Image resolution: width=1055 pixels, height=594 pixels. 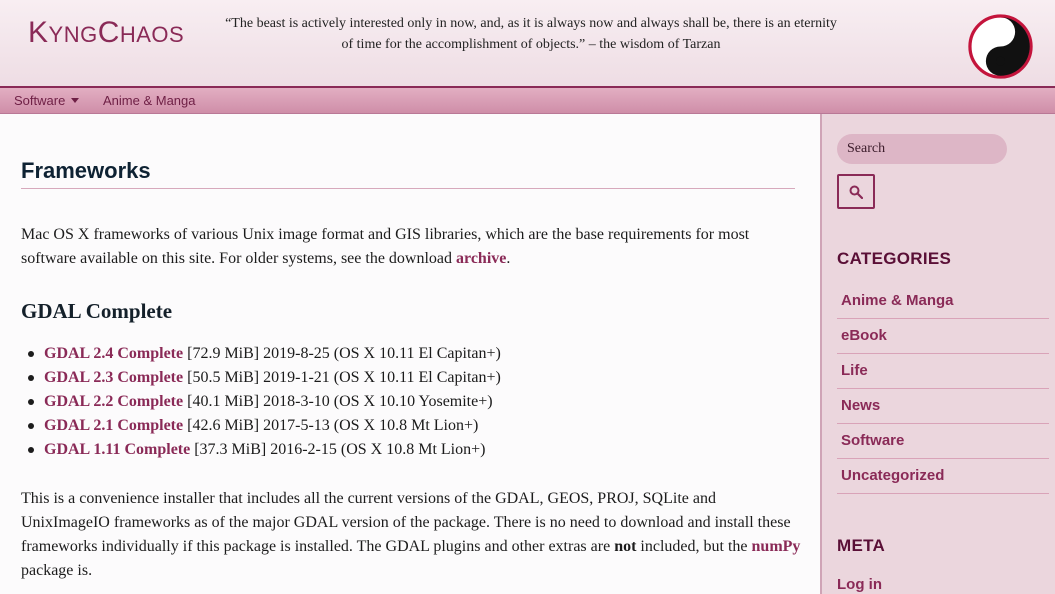 What do you see at coordinates (57, 570) in the screenshot?
I see `desc-text: package is.` at bounding box center [57, 570].